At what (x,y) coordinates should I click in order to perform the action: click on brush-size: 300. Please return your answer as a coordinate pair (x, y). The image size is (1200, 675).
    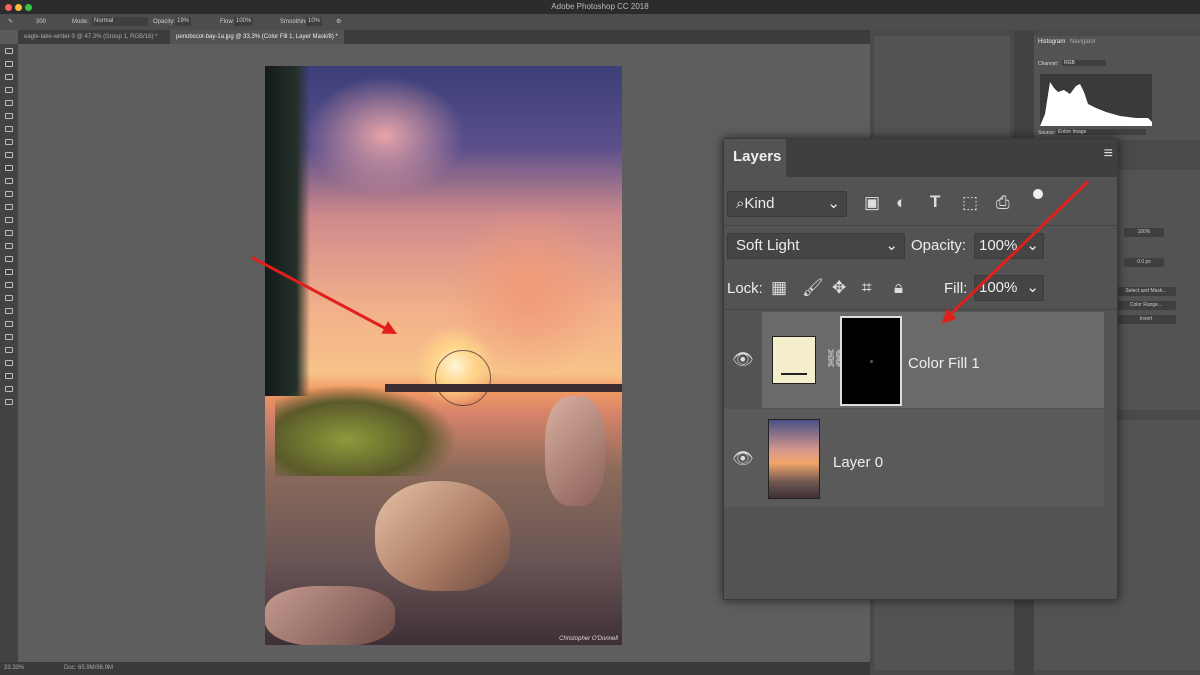
    Looking at the image, I should click on (41, 22).